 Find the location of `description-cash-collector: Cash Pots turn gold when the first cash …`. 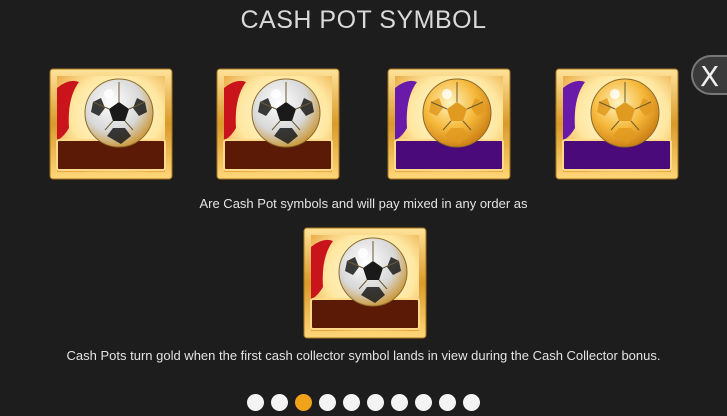

description-cash-collector: Cash Pots turn gold when the first cash … is located at coordinates (363, 355).